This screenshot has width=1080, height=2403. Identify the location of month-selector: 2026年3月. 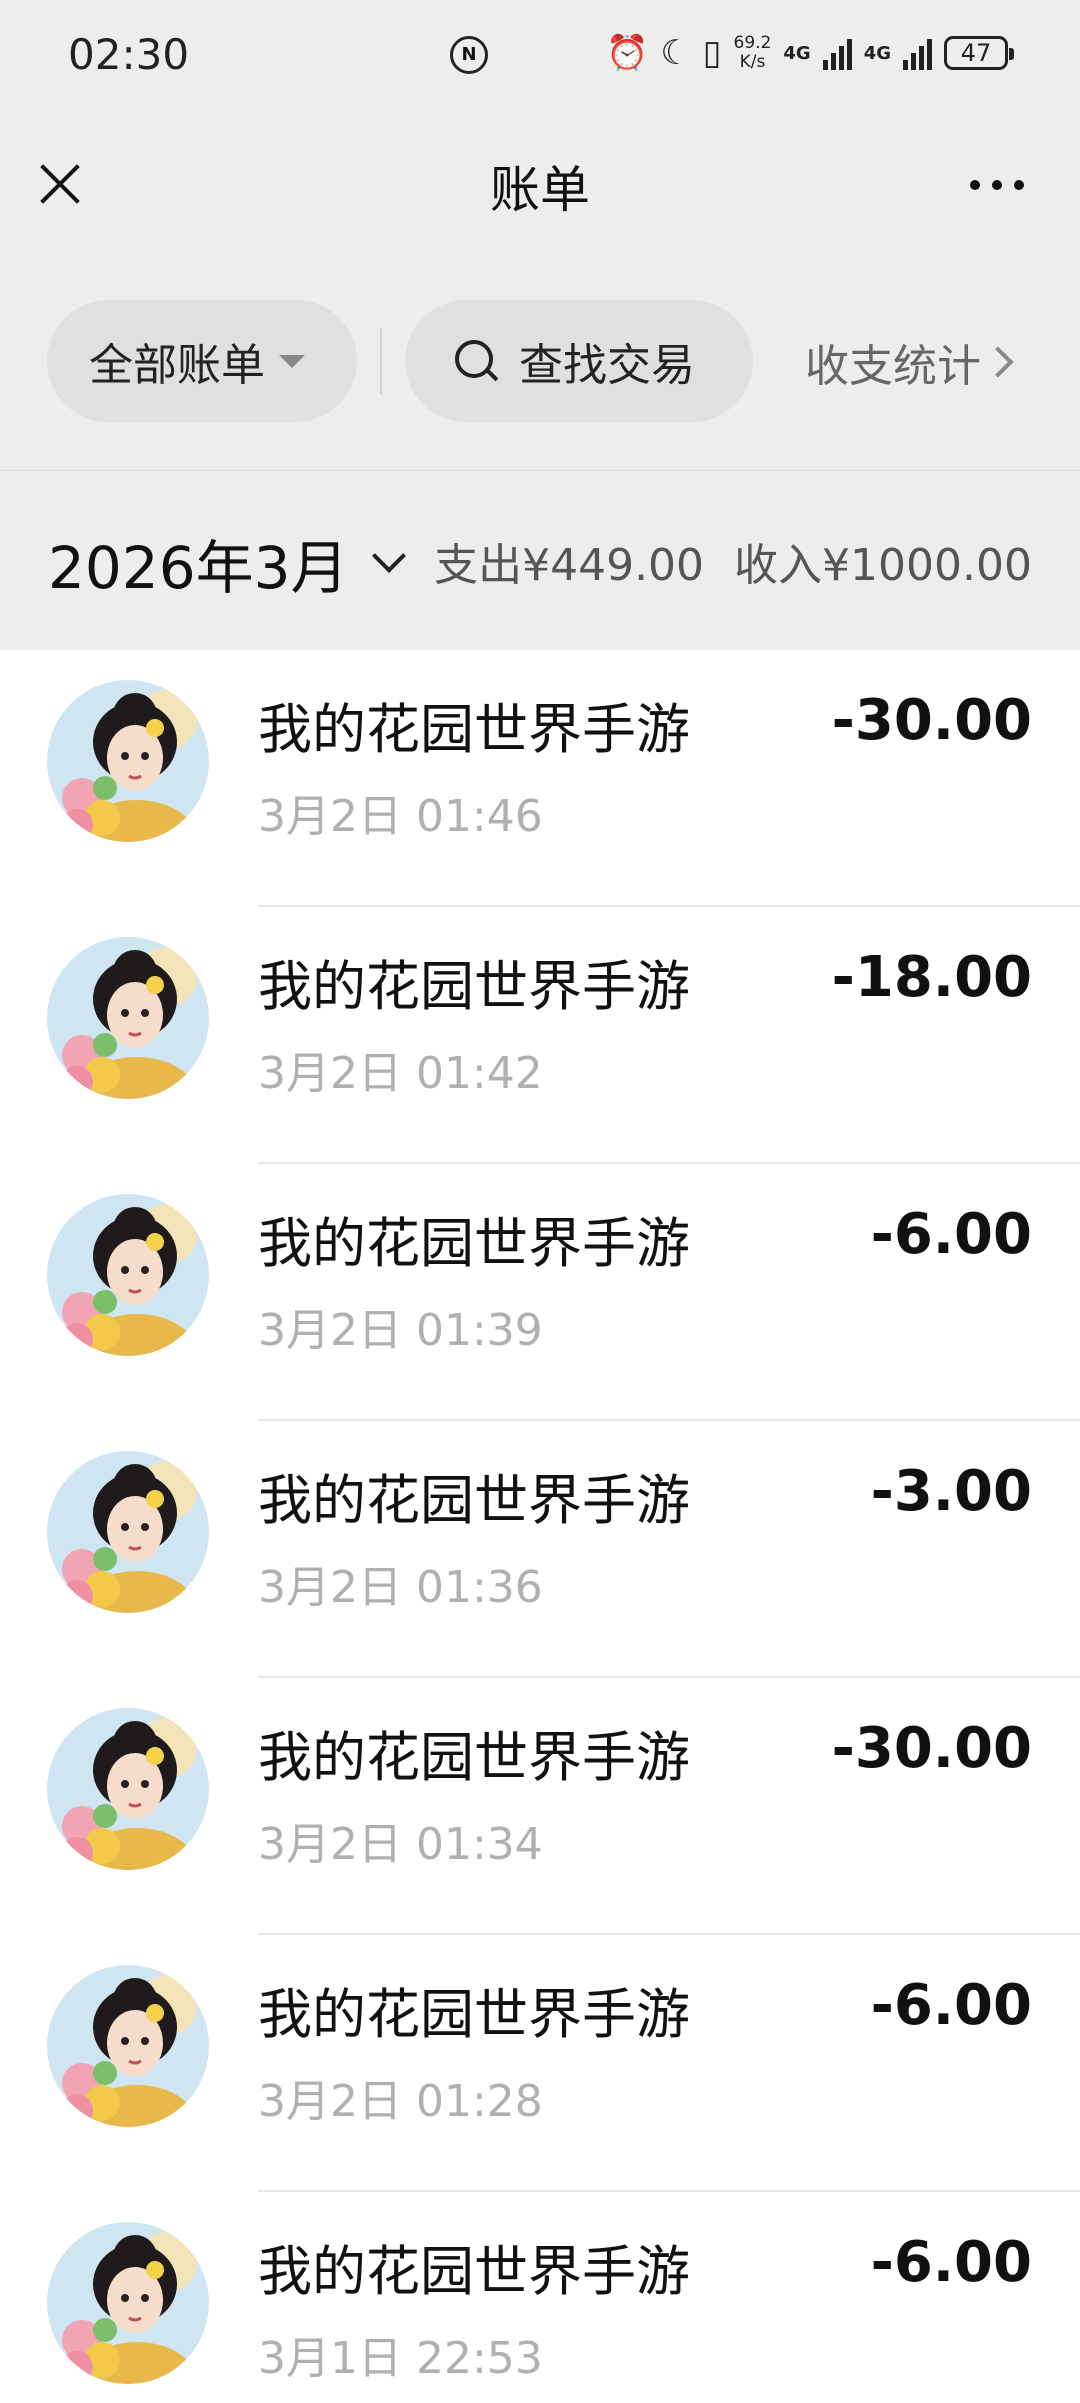
(227, 563).